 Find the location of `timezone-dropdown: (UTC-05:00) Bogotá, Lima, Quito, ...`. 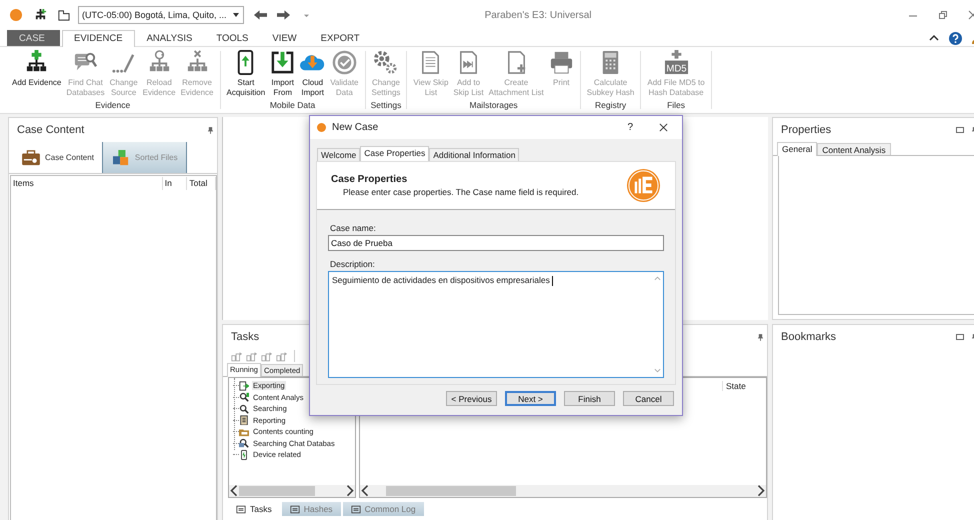

timezone-dropdown: (UTC-05:00) Bogotá, Lima, Quito, ... is located at coordinates (161, 15).